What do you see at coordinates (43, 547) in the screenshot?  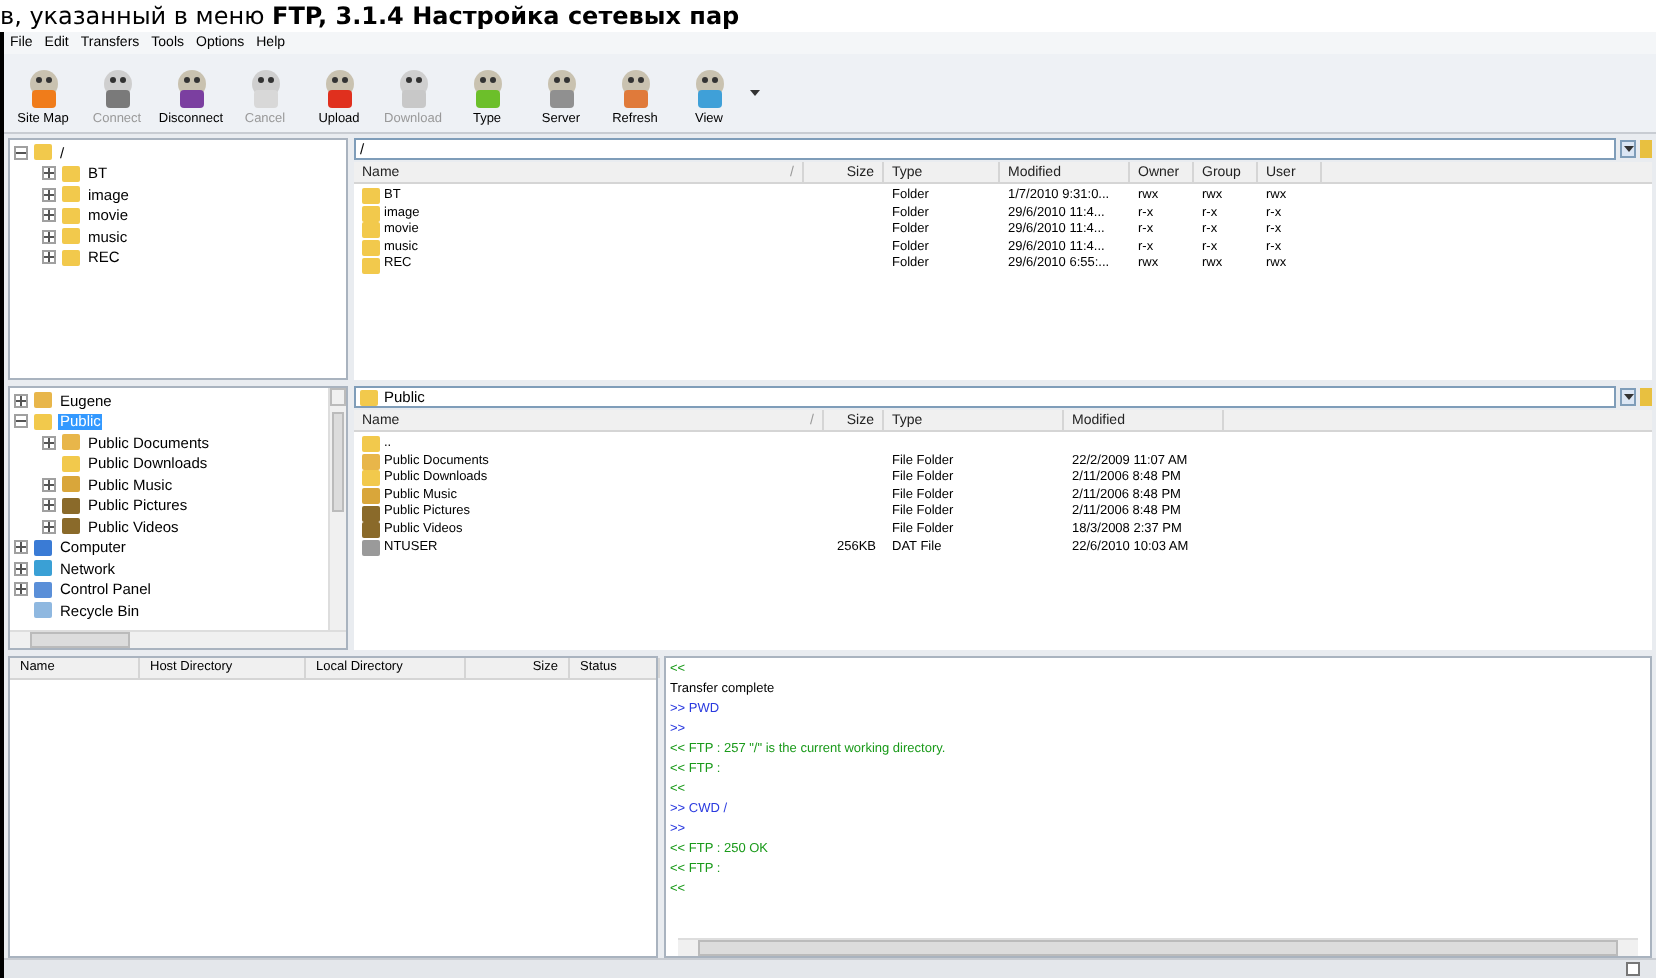 I see `computer-icon` at bounding box center [43, 547].